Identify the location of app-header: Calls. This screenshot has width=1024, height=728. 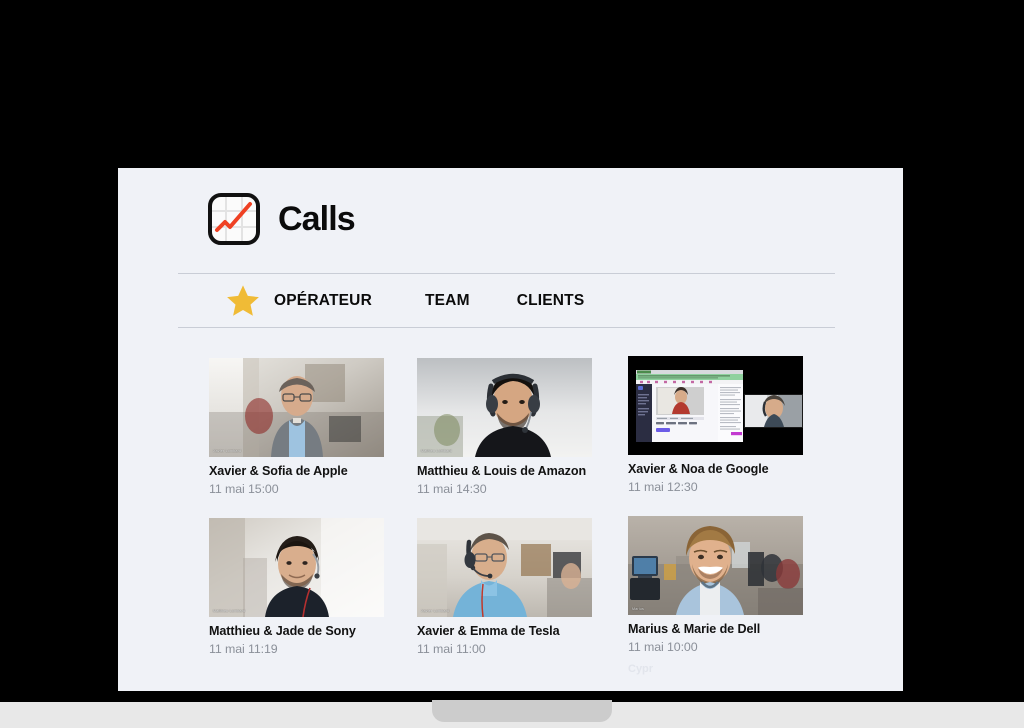
(282, 219).